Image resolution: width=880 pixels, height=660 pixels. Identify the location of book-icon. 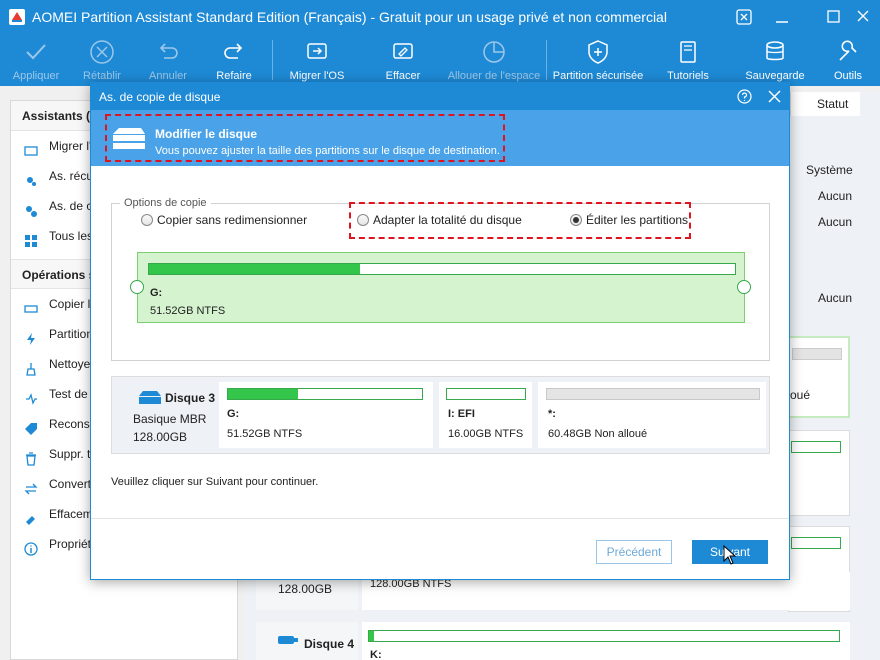
(688, 52).